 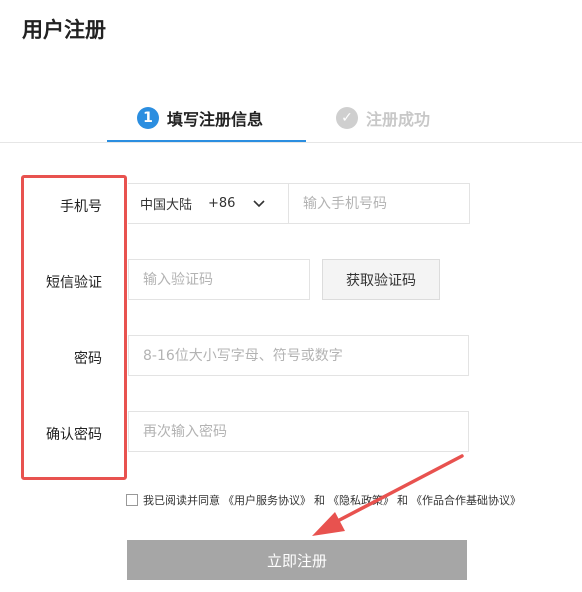 I want to click on step-success: ✓ 注册成功, so click(x=383, y=118).